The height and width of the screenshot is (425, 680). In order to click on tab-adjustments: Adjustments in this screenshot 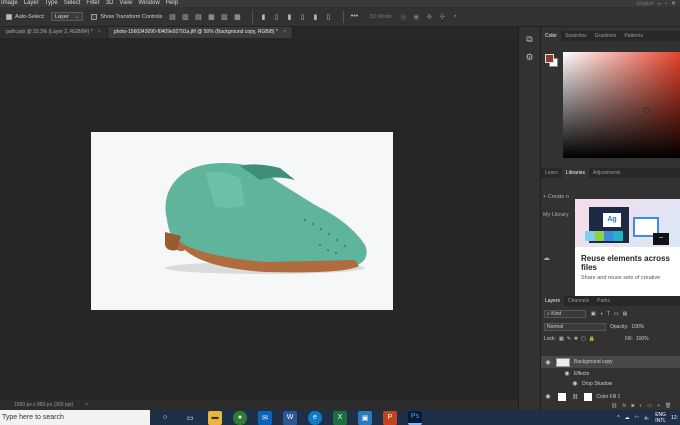, I will do `click(607, 173)`.